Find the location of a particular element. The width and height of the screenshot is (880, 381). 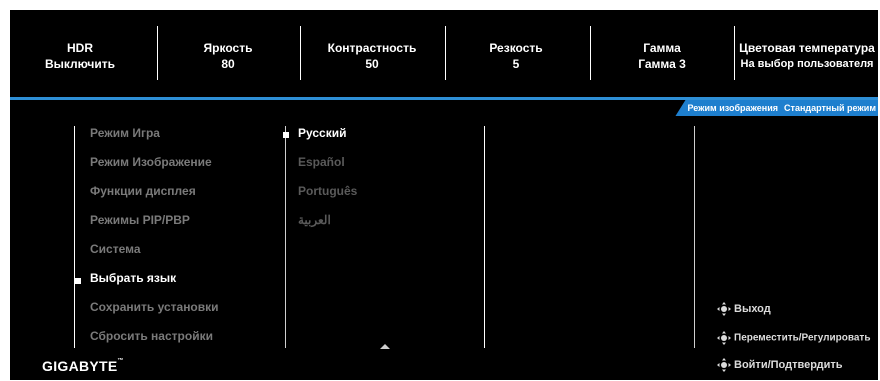

language-option-russian: Русский is located at coordinates (322, 133).